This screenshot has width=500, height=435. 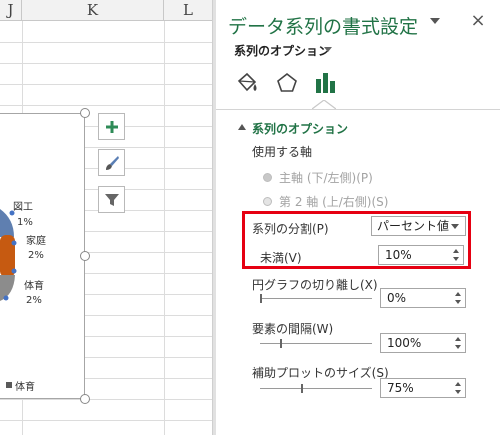 What do you see at coordinates (421, 255) in the screenshot?
I see `less-than-input: 10%` at bounding box center [421, 255].